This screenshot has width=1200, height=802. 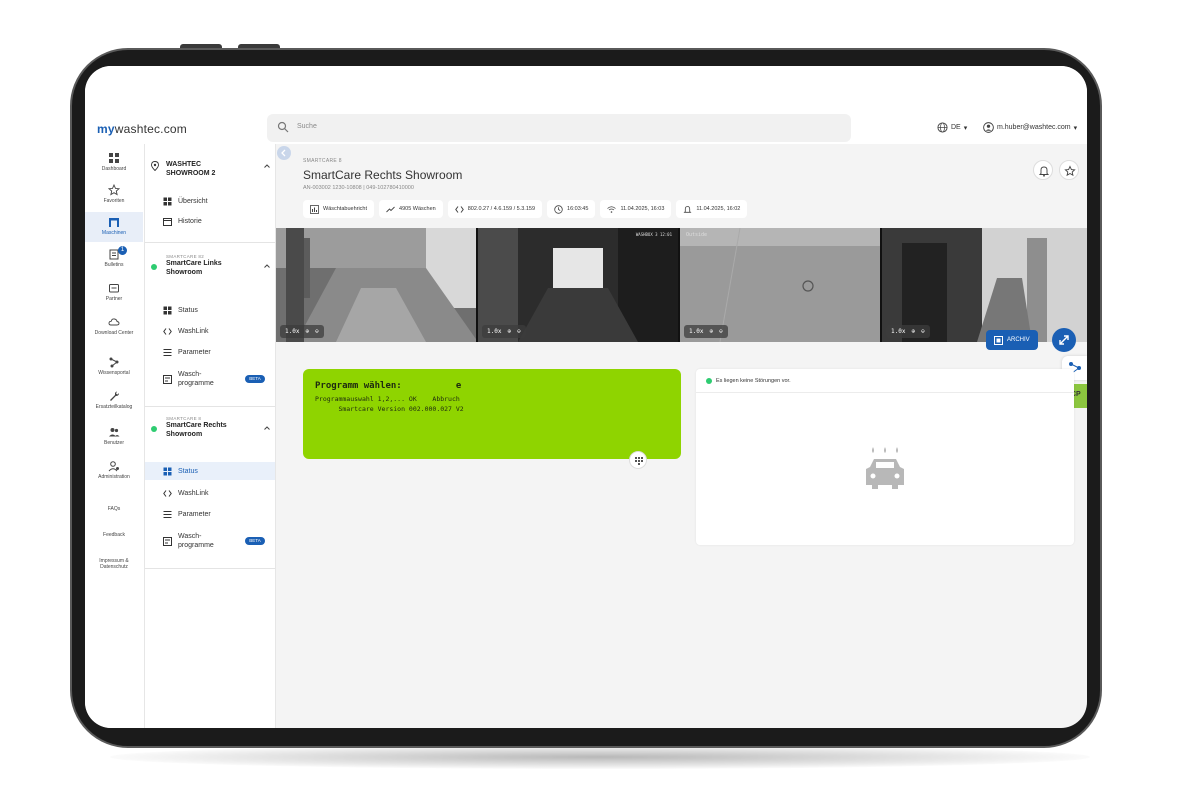 I want to click on location-group: WASHTEC SHOWROOM 2, so click(x=211, y=169).